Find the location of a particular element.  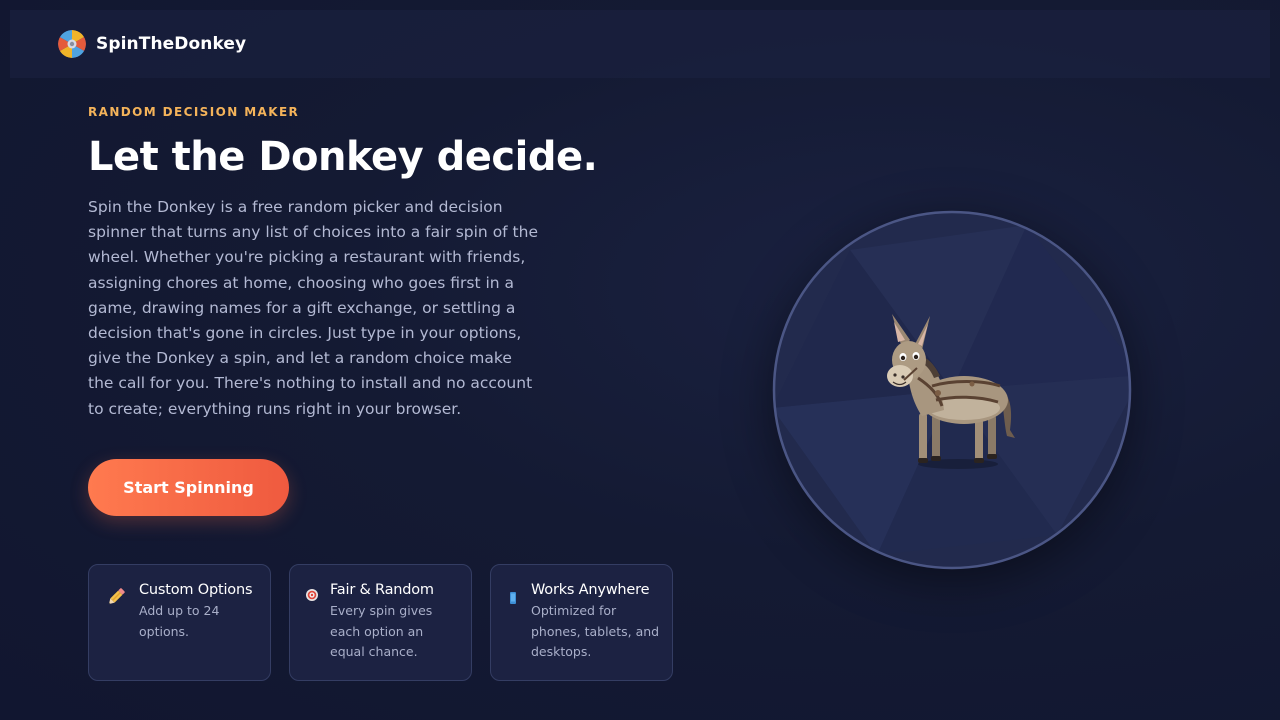

start-spinning-button: Start Spinning is located at coordinates (188, 487).